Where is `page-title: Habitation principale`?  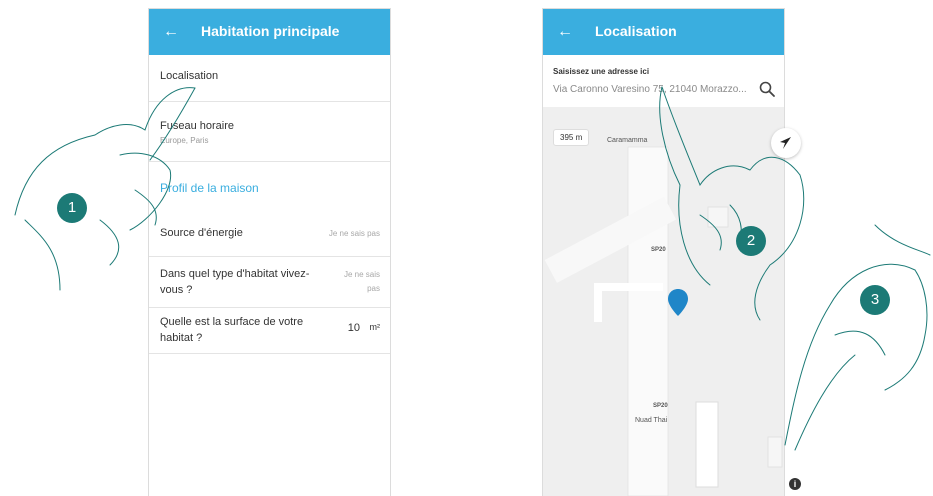 page-title: Habitation principale is located at coordinates (270, 31).